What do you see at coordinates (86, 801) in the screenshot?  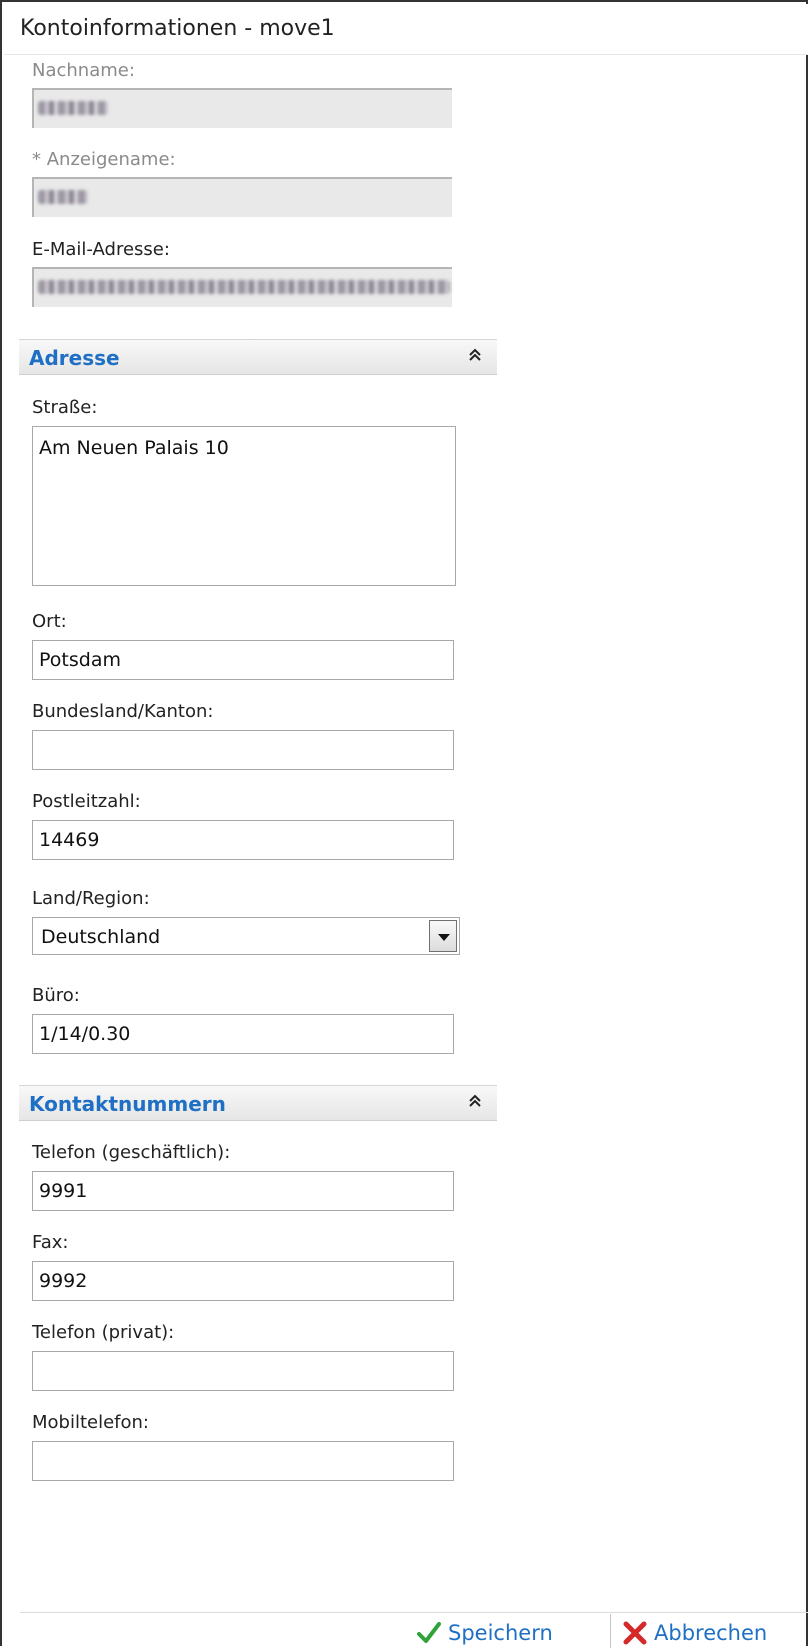 I see `plz-label: Postleitzahl:` at bounding box center [86, 801].